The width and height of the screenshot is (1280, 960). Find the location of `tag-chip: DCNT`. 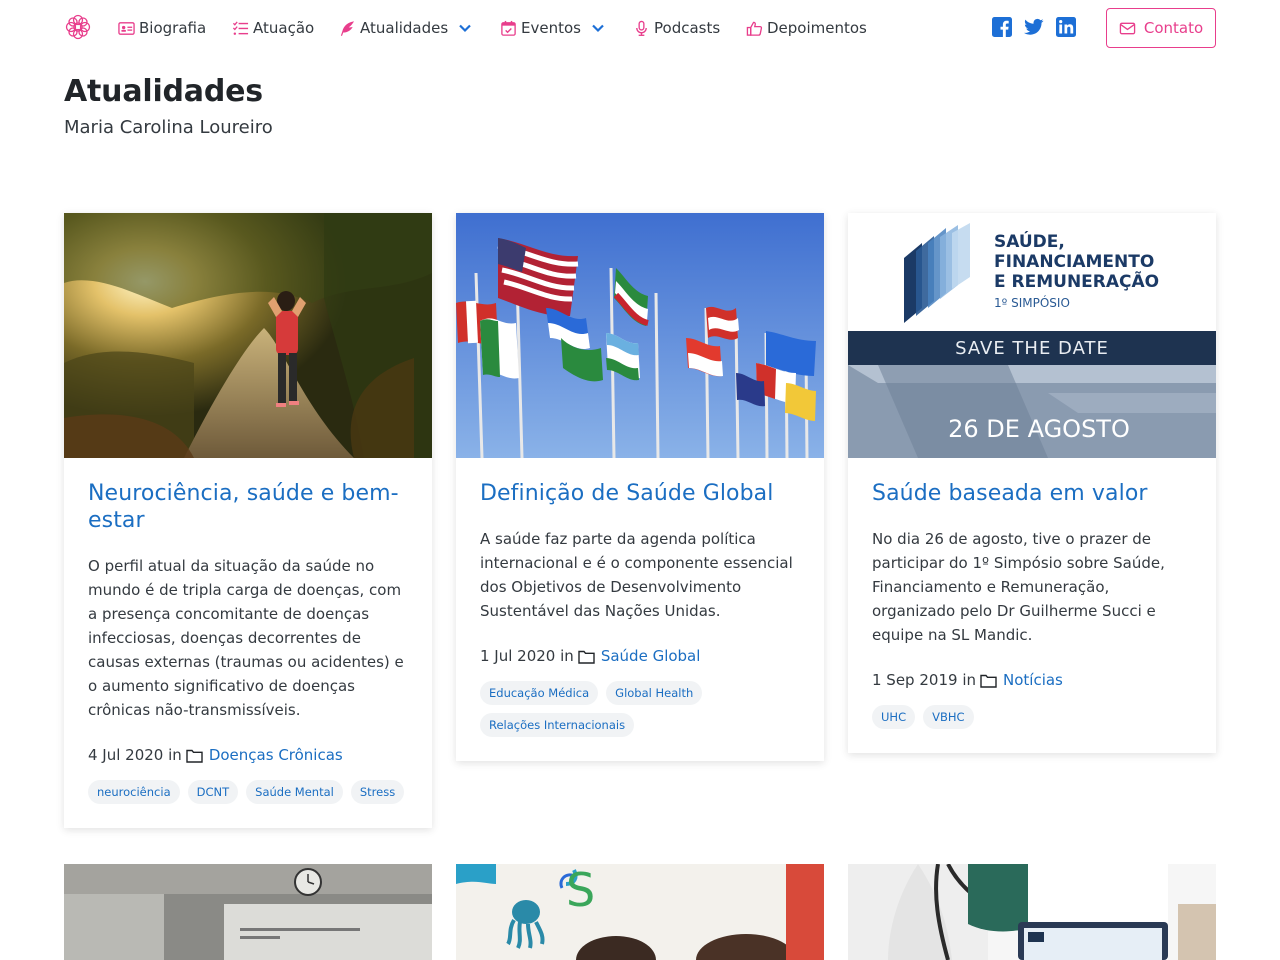

tag-chip: DCNT is located at coordinates (213, 792).